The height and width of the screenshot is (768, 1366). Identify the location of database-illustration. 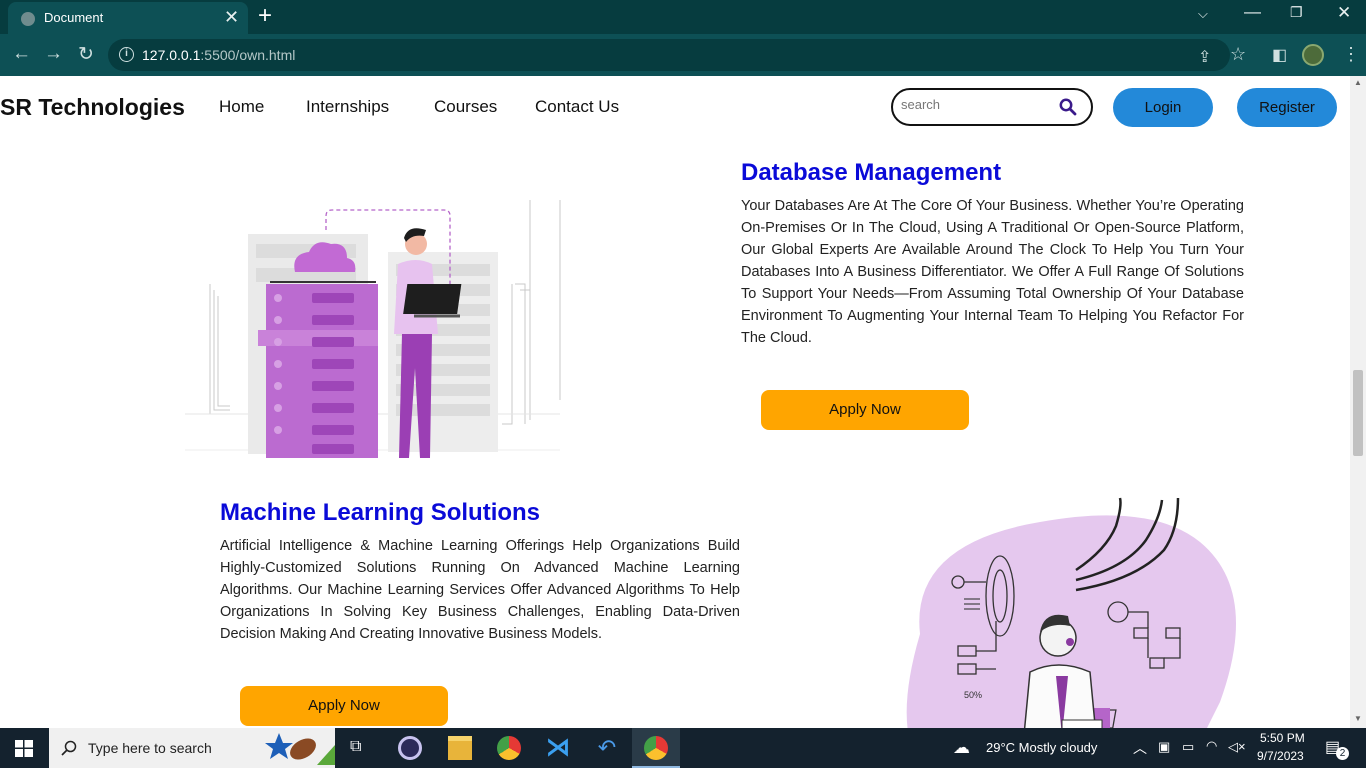
(373, 329).